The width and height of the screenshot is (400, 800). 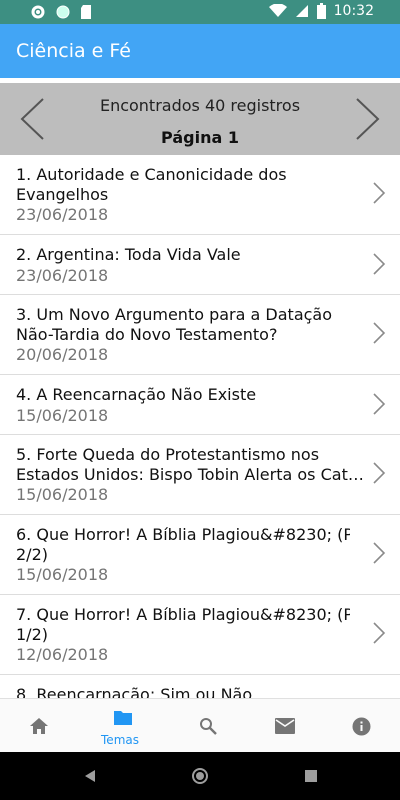 What do you see at coordinates (62, 654) in the screenshot?
I see `item-date: 12/06/2018` at bounding box center [62, 654].